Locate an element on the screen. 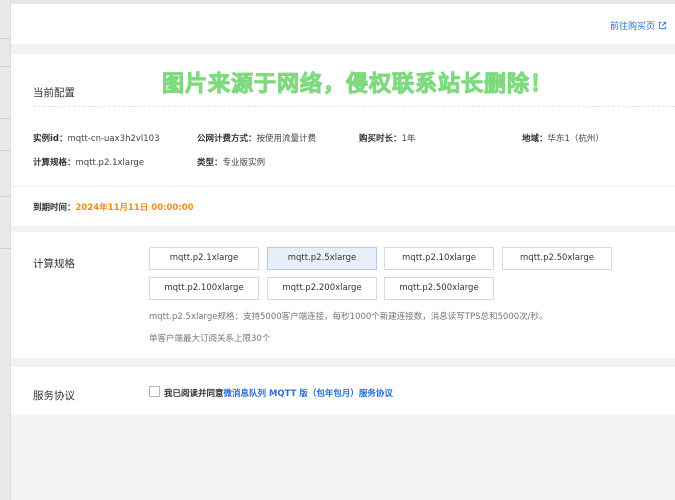 The width and height of the screenshot is (675, 500). goto-purchase-link: 前往购买页 is located at coordinates (638, 25).